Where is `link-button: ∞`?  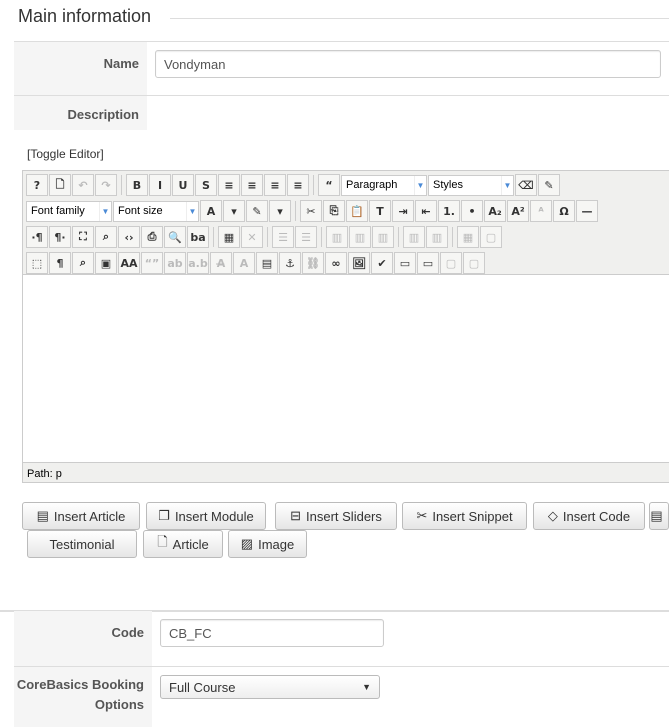 link-button: ∞ is located at coordinates (336, 263).